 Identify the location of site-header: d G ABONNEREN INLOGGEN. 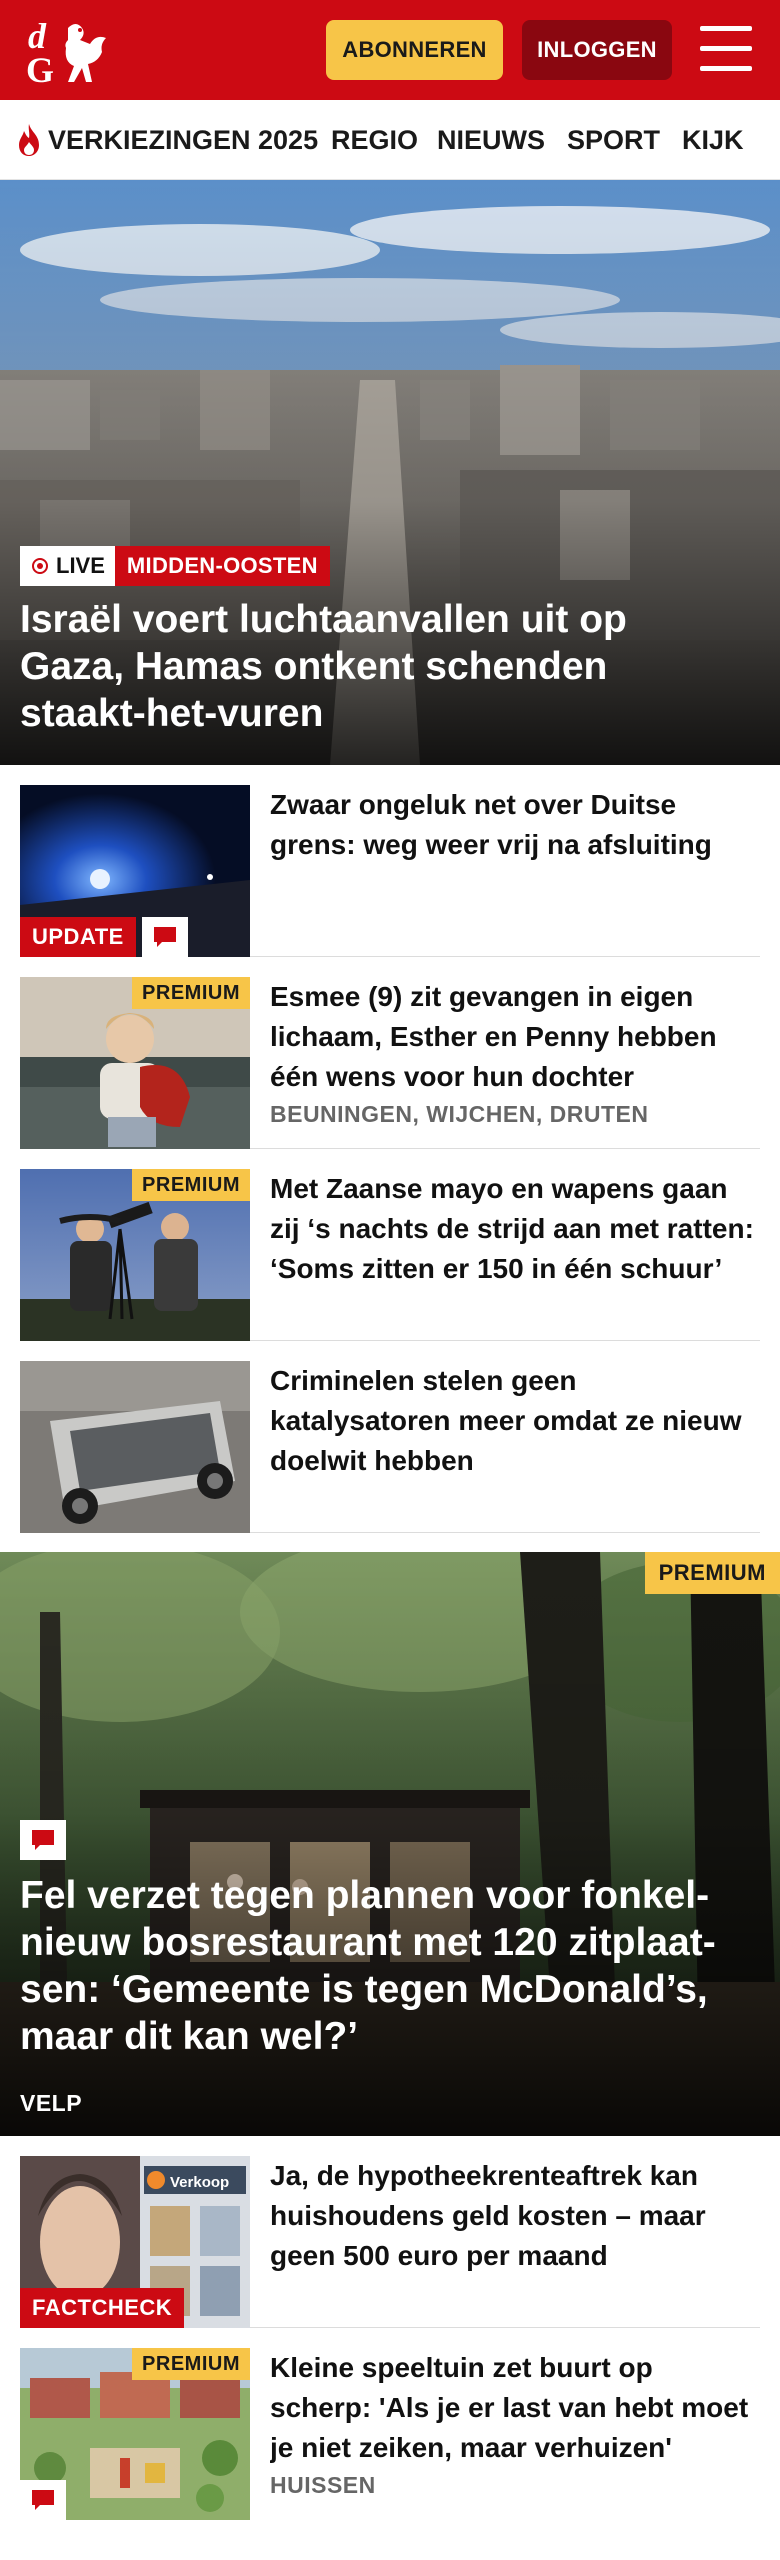
(390, 50).